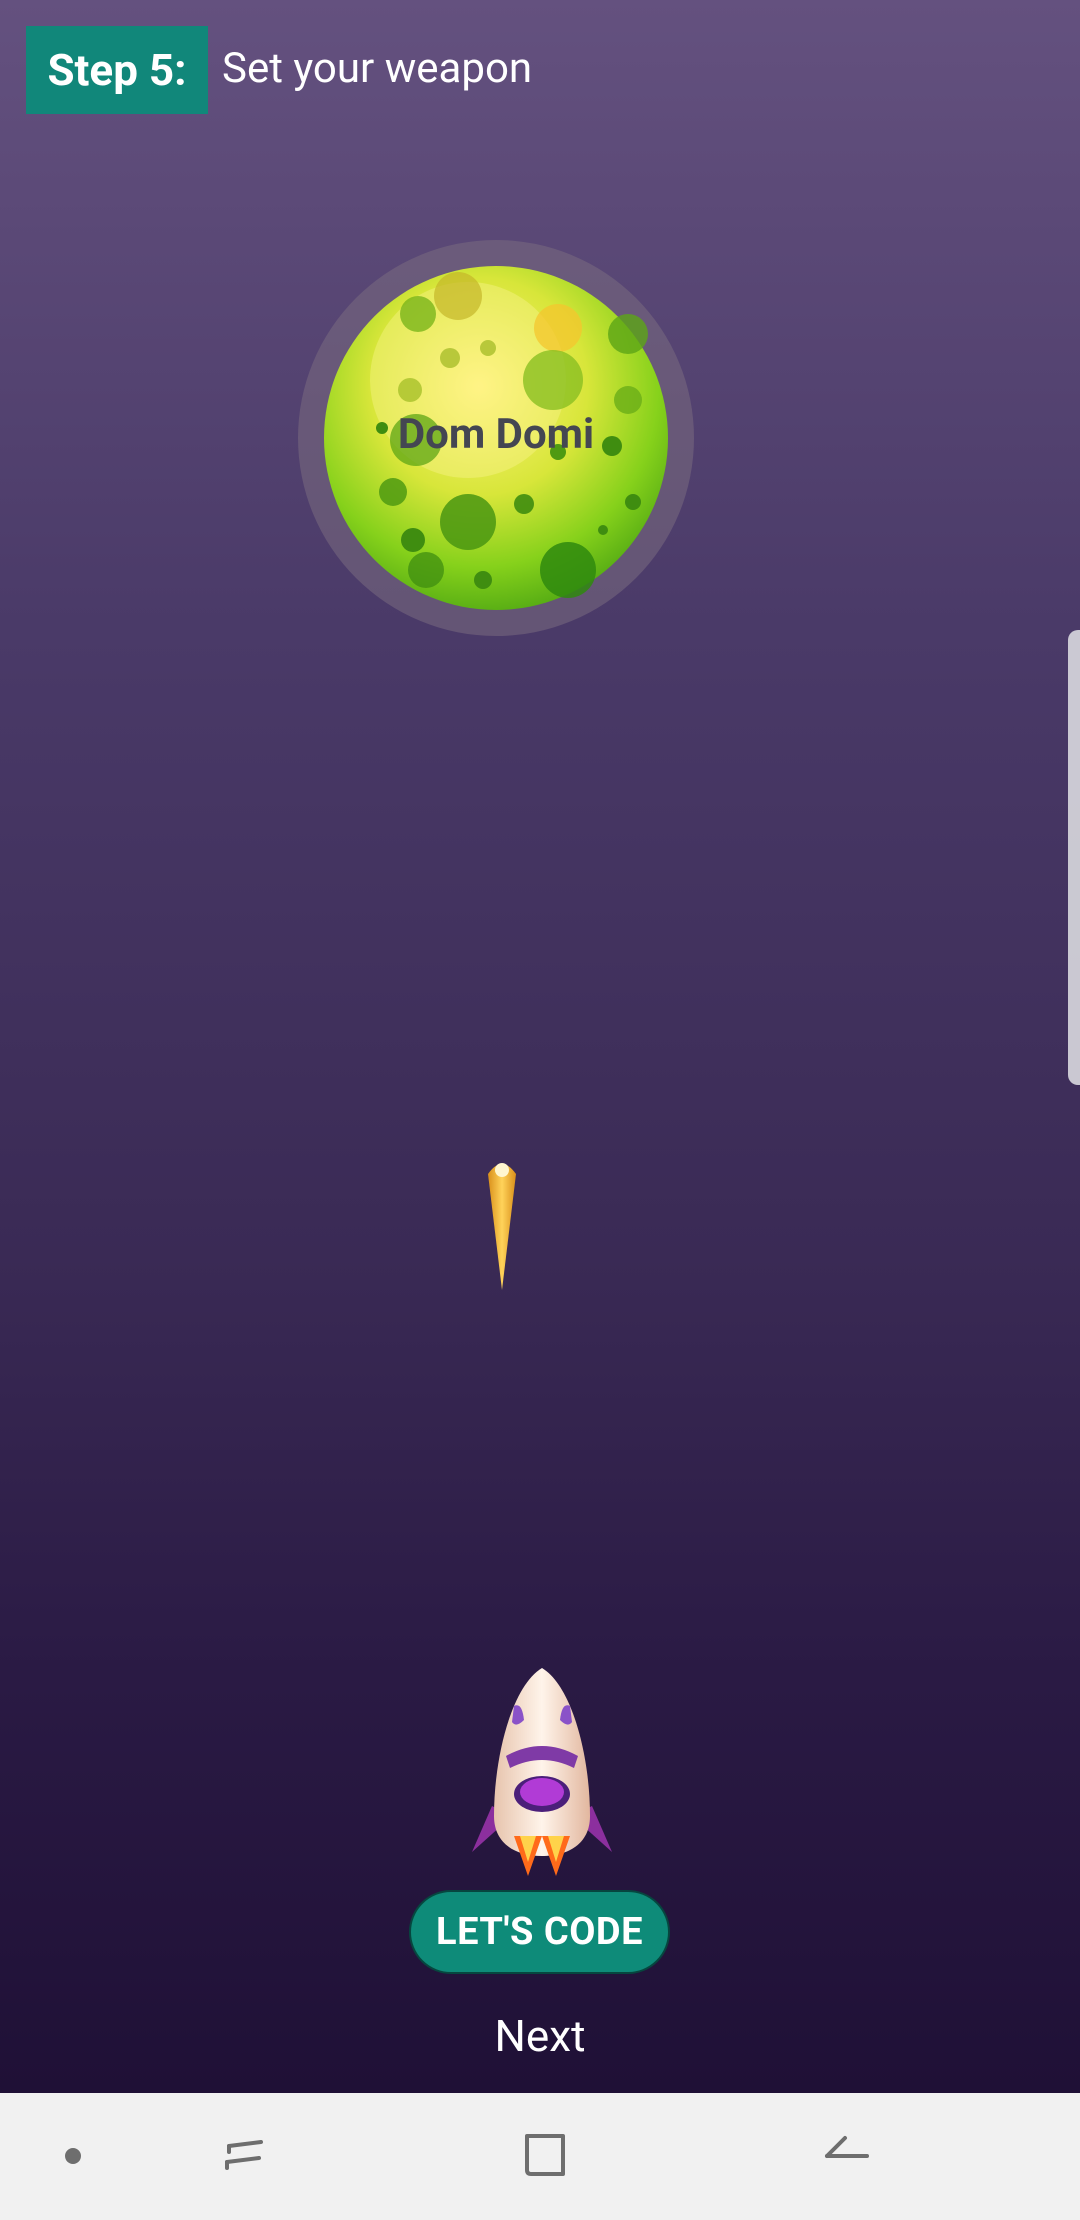 This screenshot has height=2220, width=1080. I want to click on step-badge: Step 5:, so click(117, 70).